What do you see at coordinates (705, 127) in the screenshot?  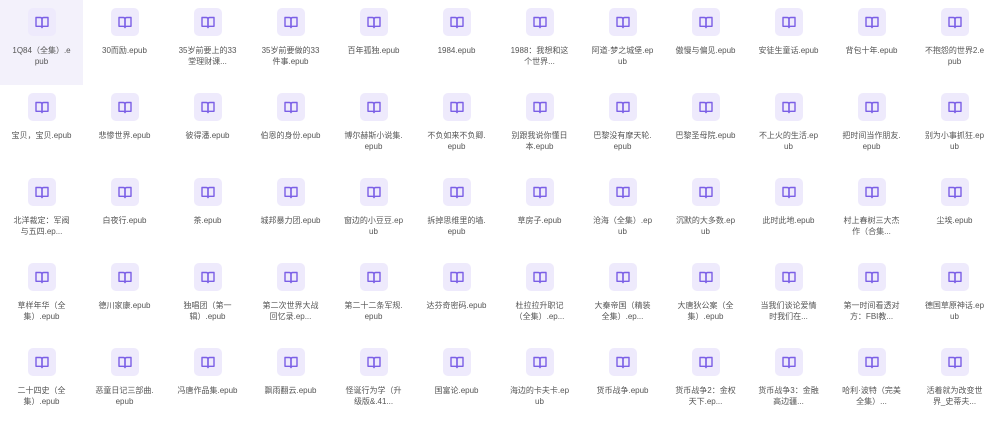 I see `file-item: 巴黎圣母院.epub` at bounding box center [705, 127].